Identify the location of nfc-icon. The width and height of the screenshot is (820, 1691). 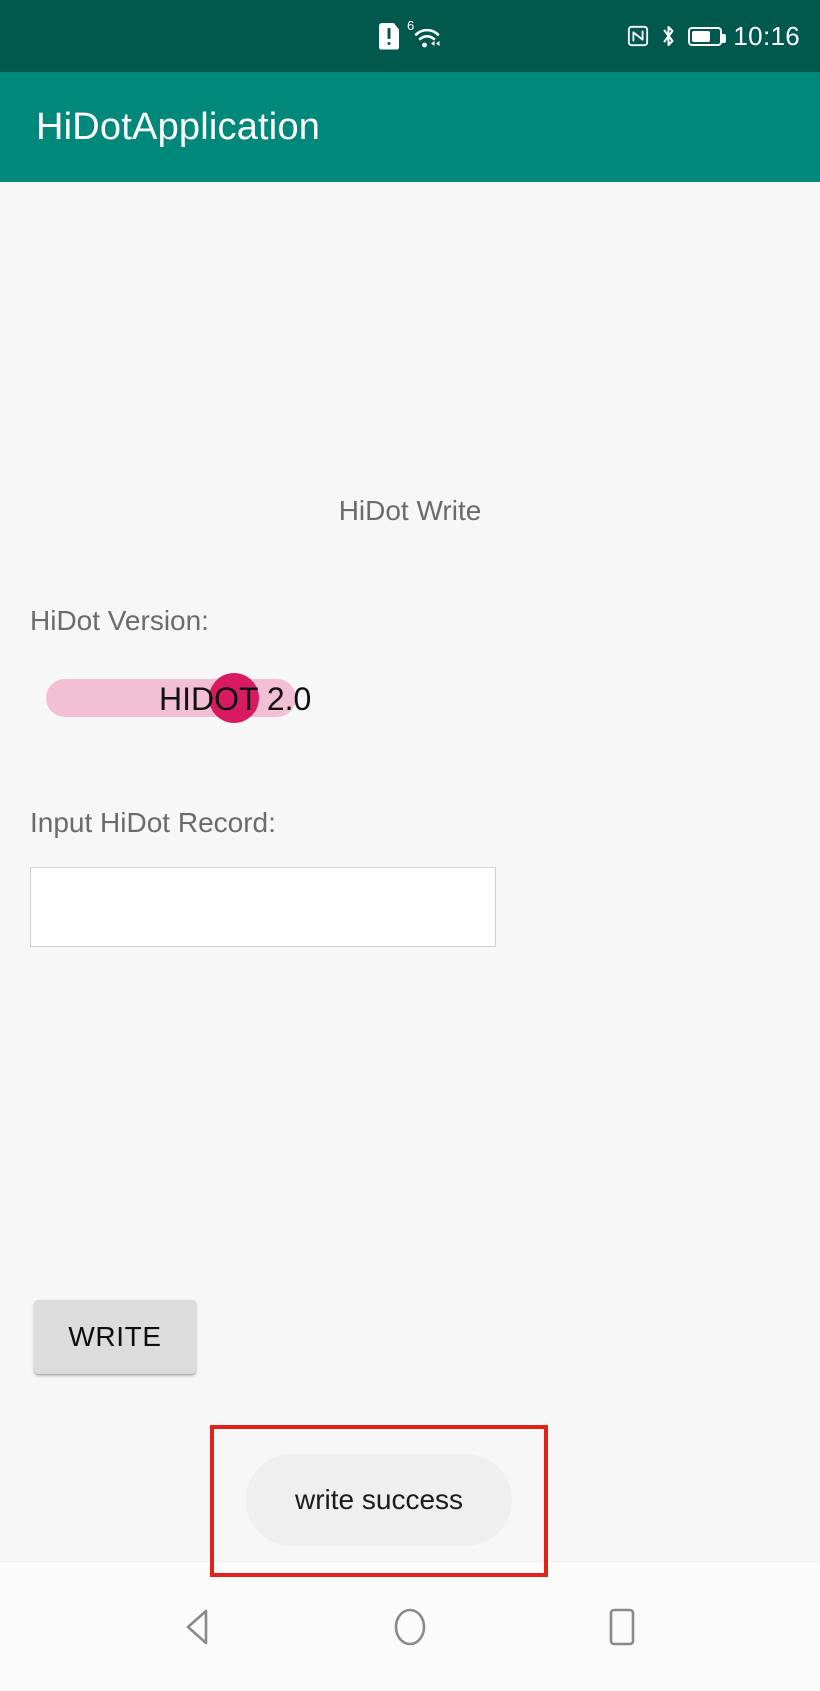
(638, 36).